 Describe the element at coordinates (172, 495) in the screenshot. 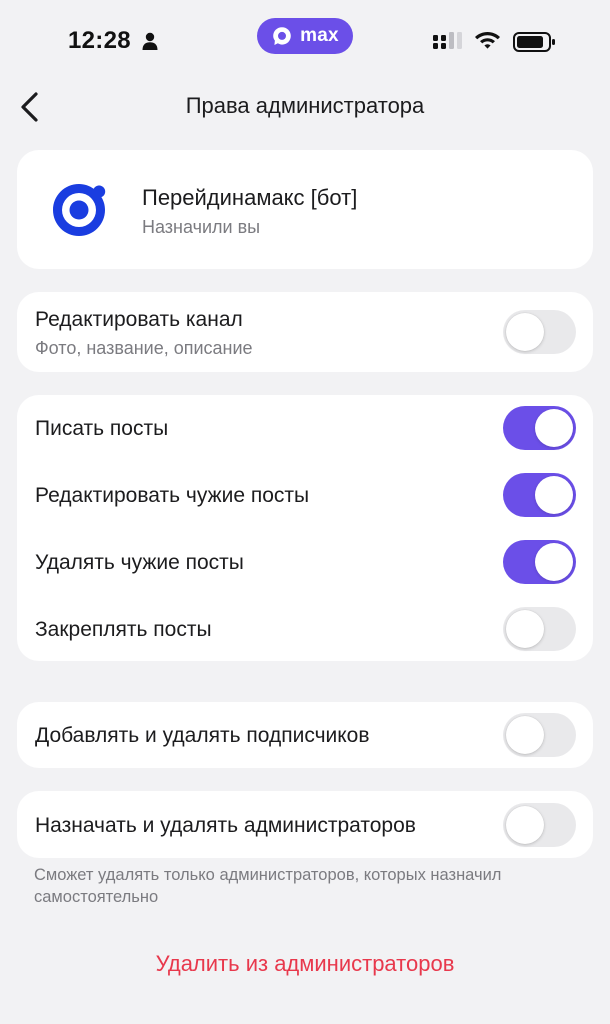

I see `permission-label: Редактировать чужие посты` at that location.